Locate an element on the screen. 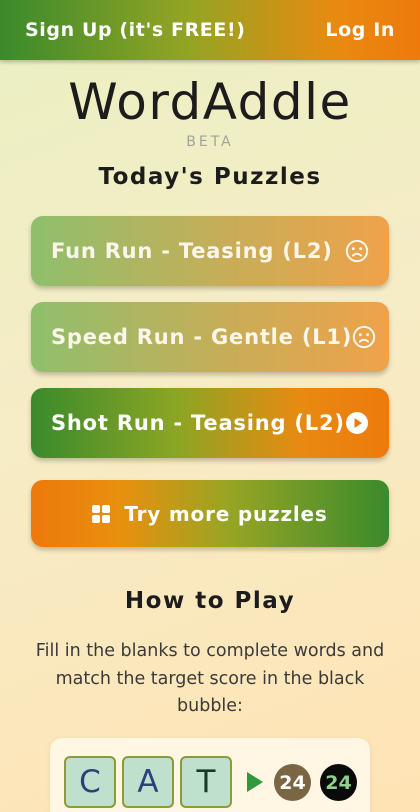 The width and height of the screenshot is (420, 812). puzzle-button-shot-run: Shot Run - Teasing (L2) is located at coordinates (210, 423).